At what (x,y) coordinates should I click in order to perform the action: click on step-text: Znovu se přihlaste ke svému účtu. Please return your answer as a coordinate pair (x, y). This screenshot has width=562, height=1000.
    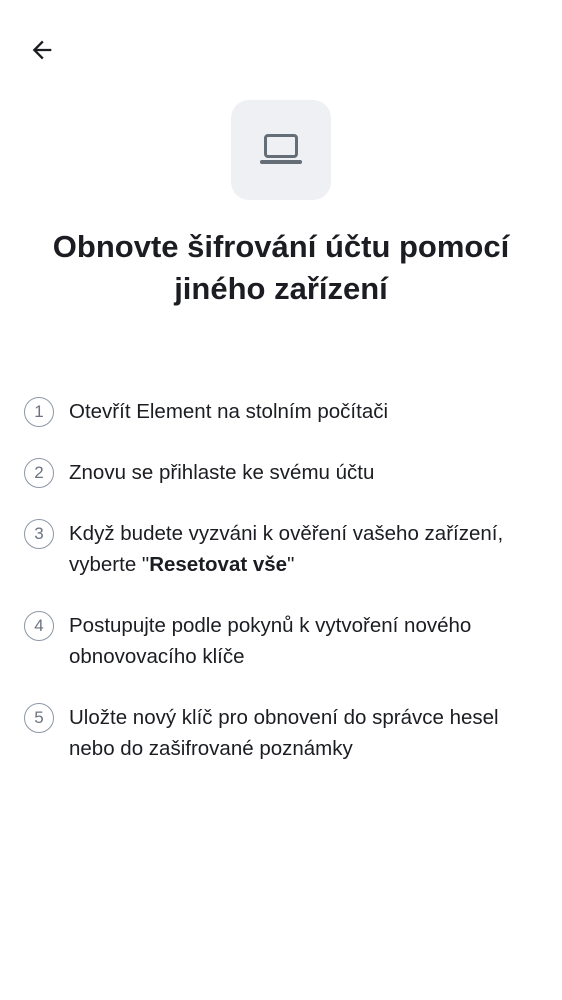
    Looking at the image, I should click on (222, 472).